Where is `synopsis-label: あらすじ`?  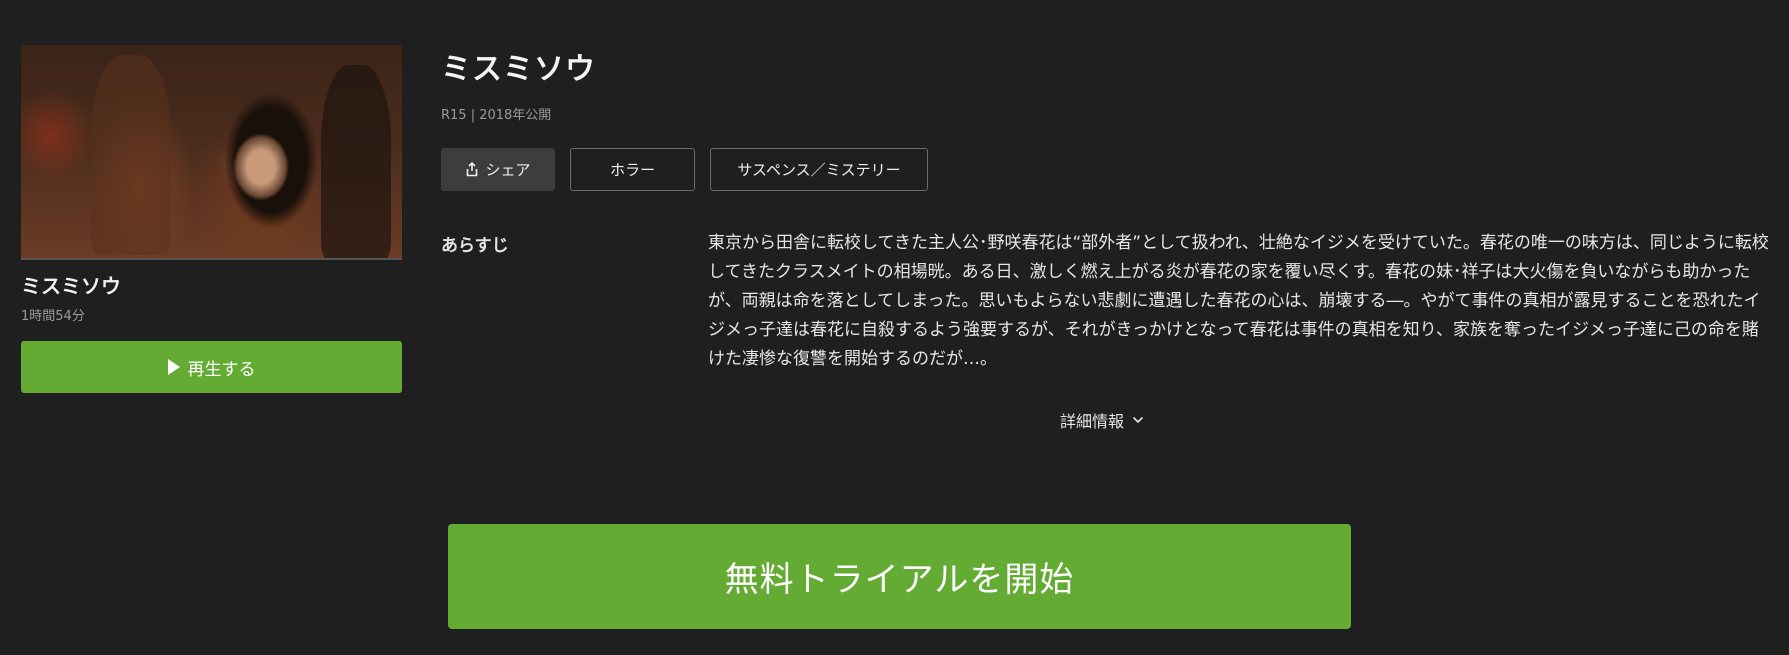
synopsis-label: あらすじ is located at coordinates (475, 246).